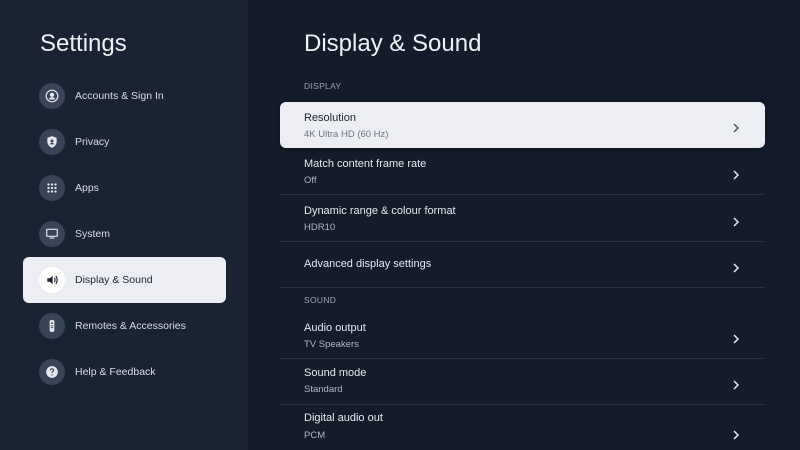 The height and width of the screenshot is (450, 800). Describe the element at coordinates (522, 336) in the screenshot. I see `setting-row-audio-output: Audio output TV Speakers` at that location.